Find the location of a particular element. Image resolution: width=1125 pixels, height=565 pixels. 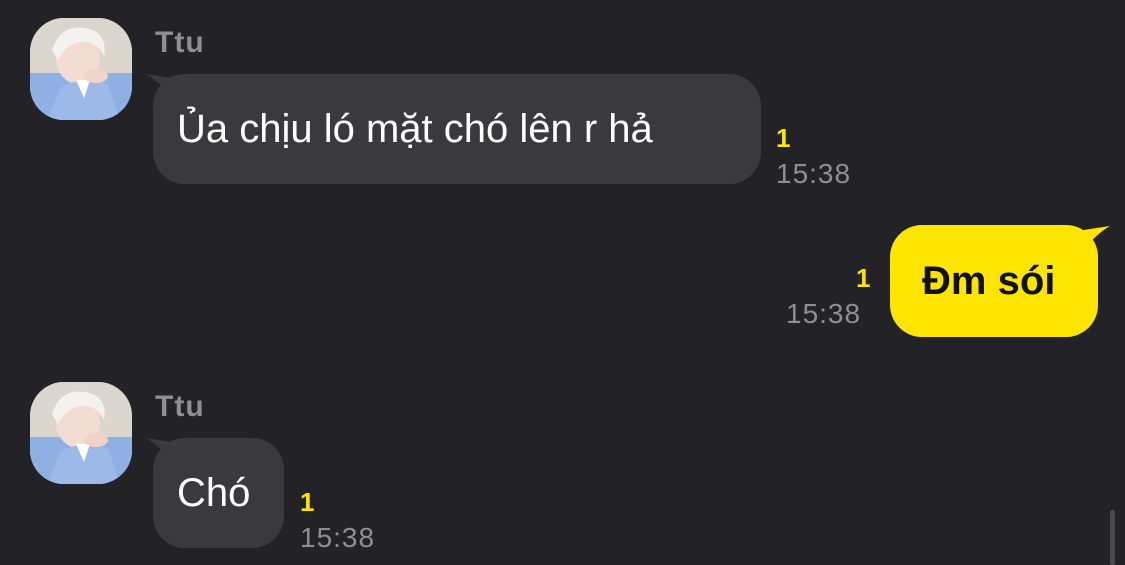

message-text: Ủa chịu ló mặt chó lên r hả is located at coordinates (415, 129).